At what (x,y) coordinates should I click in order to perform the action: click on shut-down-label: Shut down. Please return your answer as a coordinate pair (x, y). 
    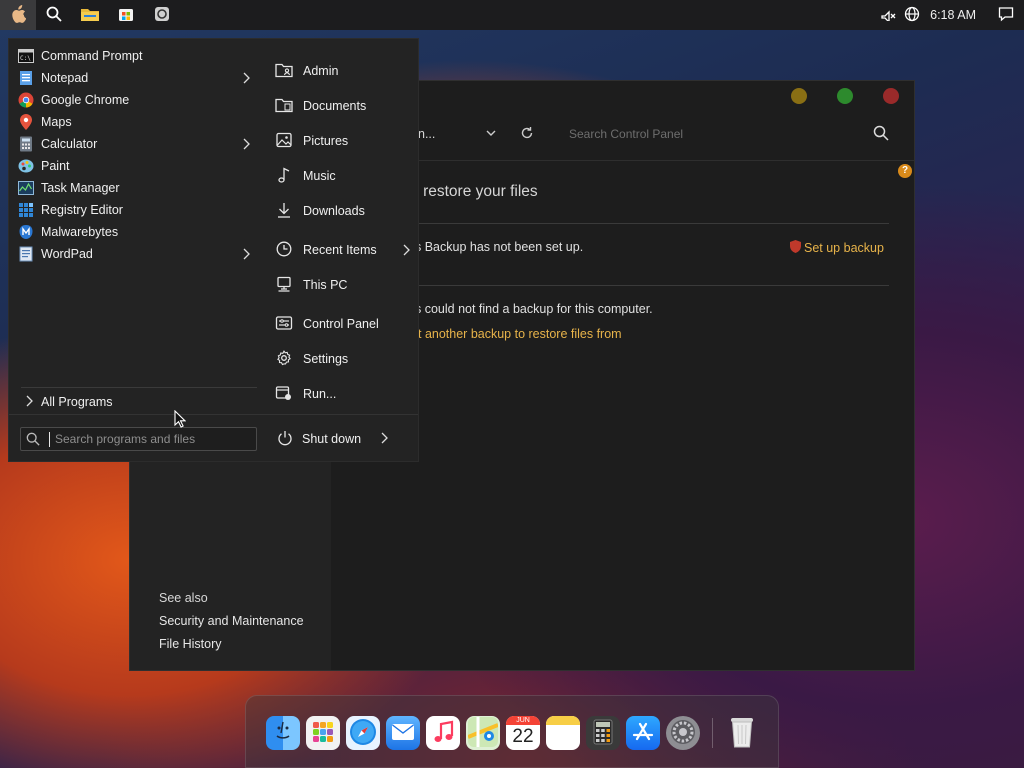
    Looking at the image, I should click on (332, 439).